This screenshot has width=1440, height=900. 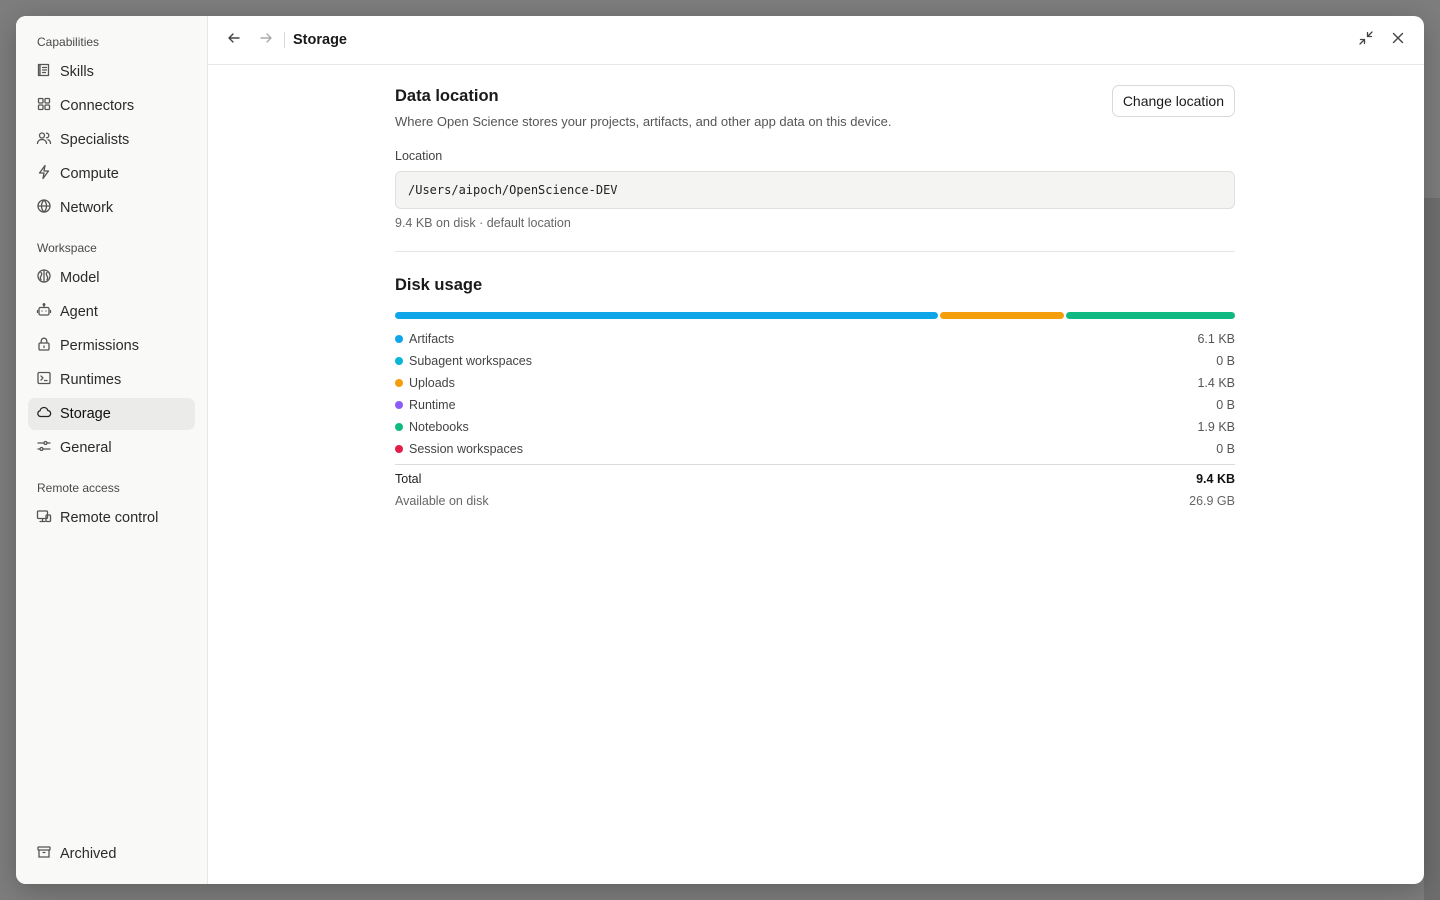 What do you see at coordinates (77, 72) in the screenshot?
I see `sidebar-item-label: Skills` at bounding box center [77, 72].